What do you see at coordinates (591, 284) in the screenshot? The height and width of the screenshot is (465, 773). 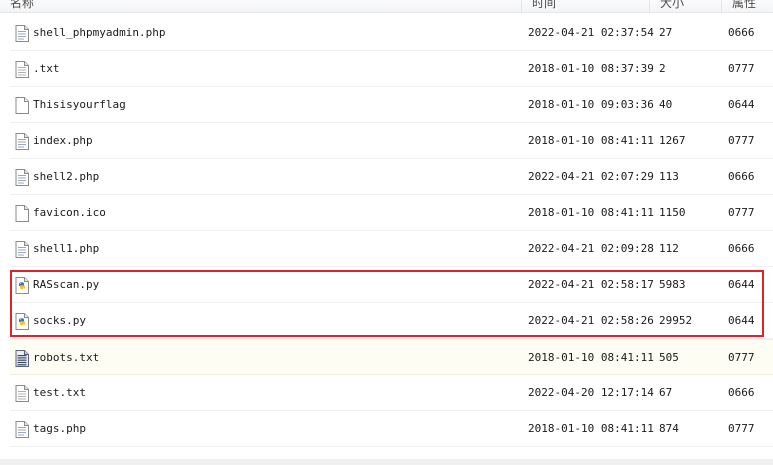 I see `file-time: 2022-04-21 02:58:17` at bounding box center [591, 284].